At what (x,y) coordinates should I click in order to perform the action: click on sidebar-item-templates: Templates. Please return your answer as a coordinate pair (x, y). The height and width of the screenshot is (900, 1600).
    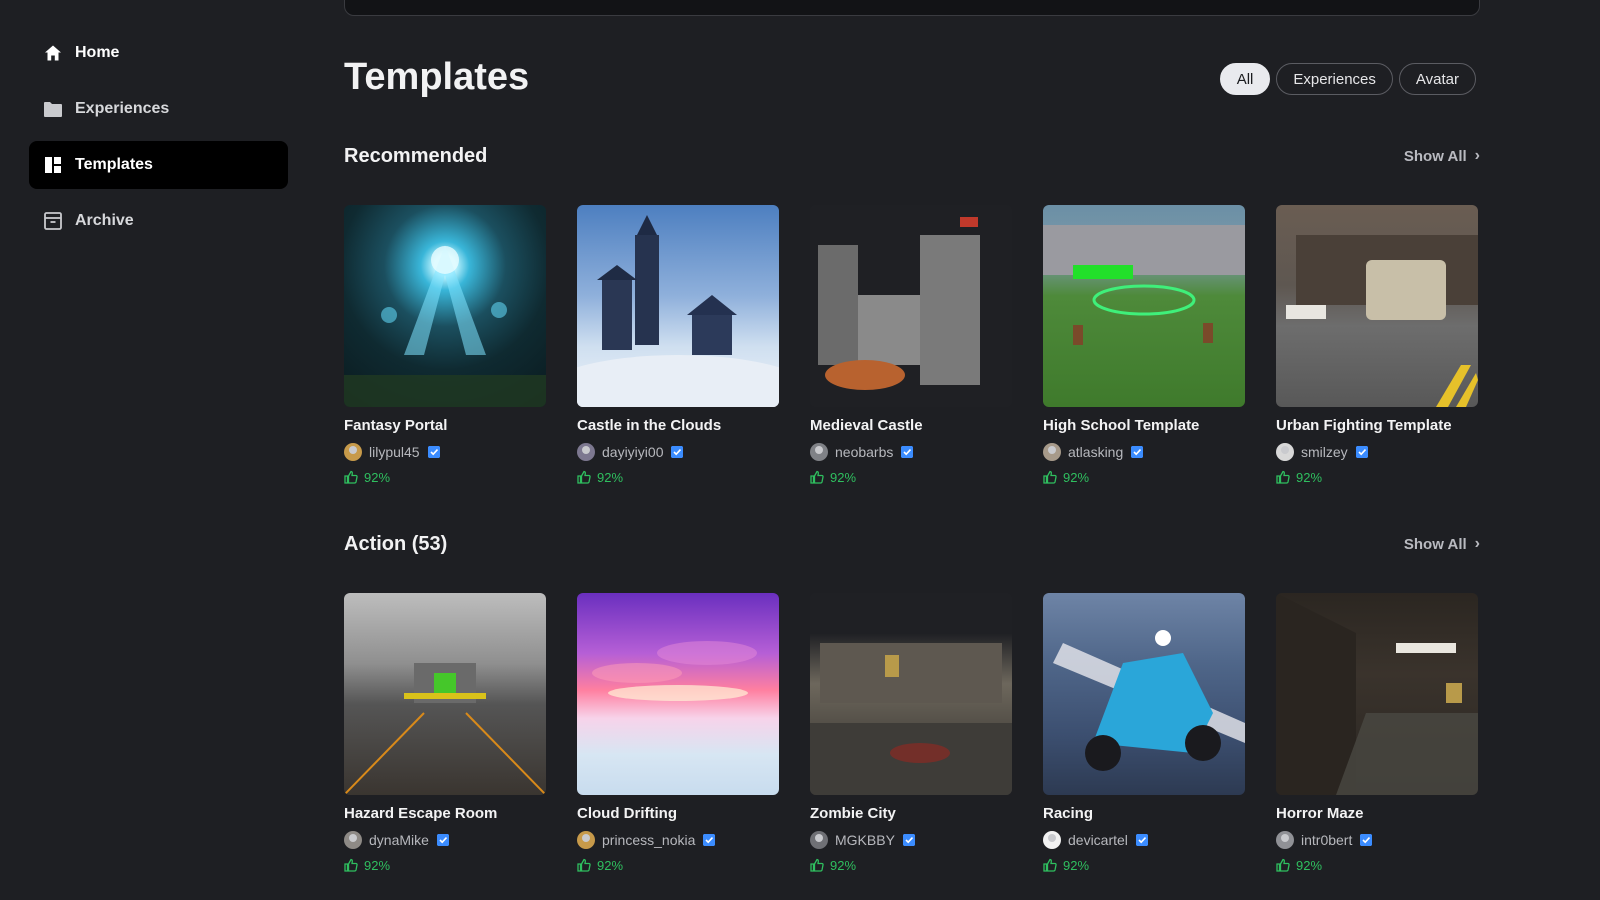
    Looking at the image, I should click on (158, 165).